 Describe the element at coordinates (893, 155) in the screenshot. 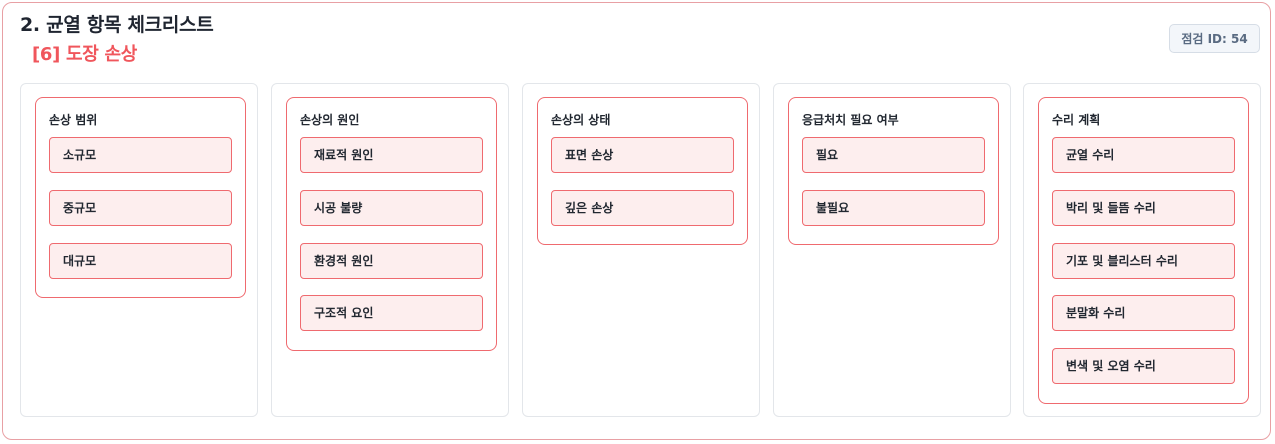

I see `option-needed: 필요` at that location.